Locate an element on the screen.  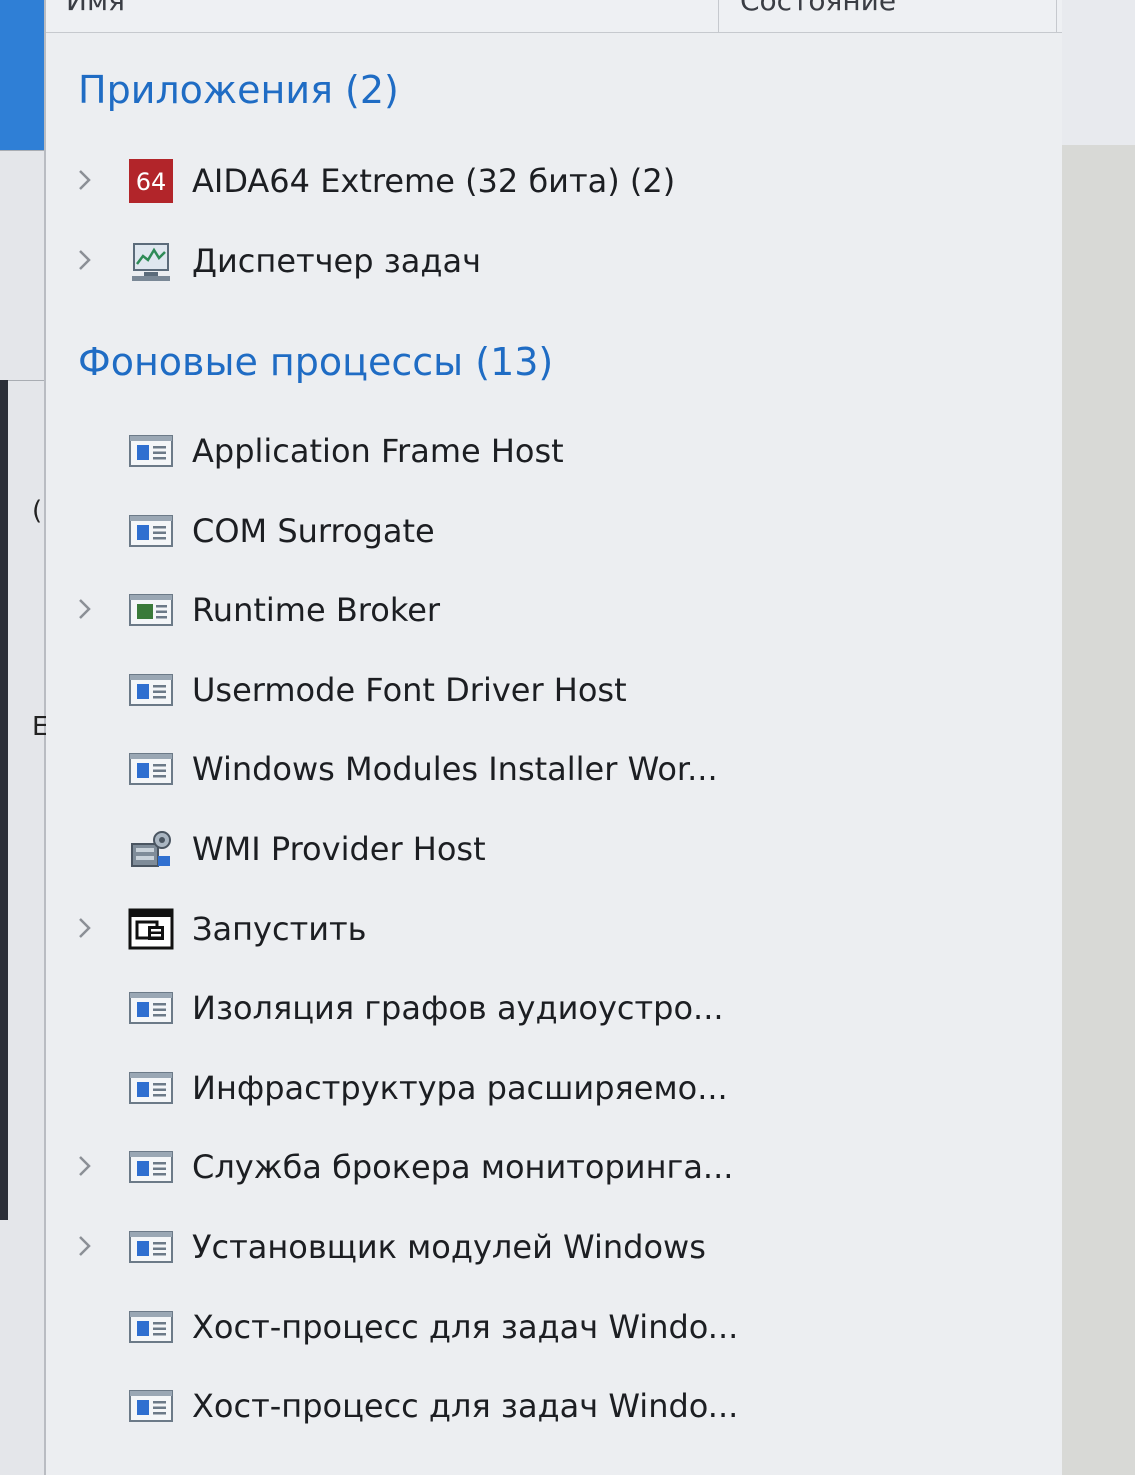
process-row: Application Frame Host is located at coordinates (554, 452).